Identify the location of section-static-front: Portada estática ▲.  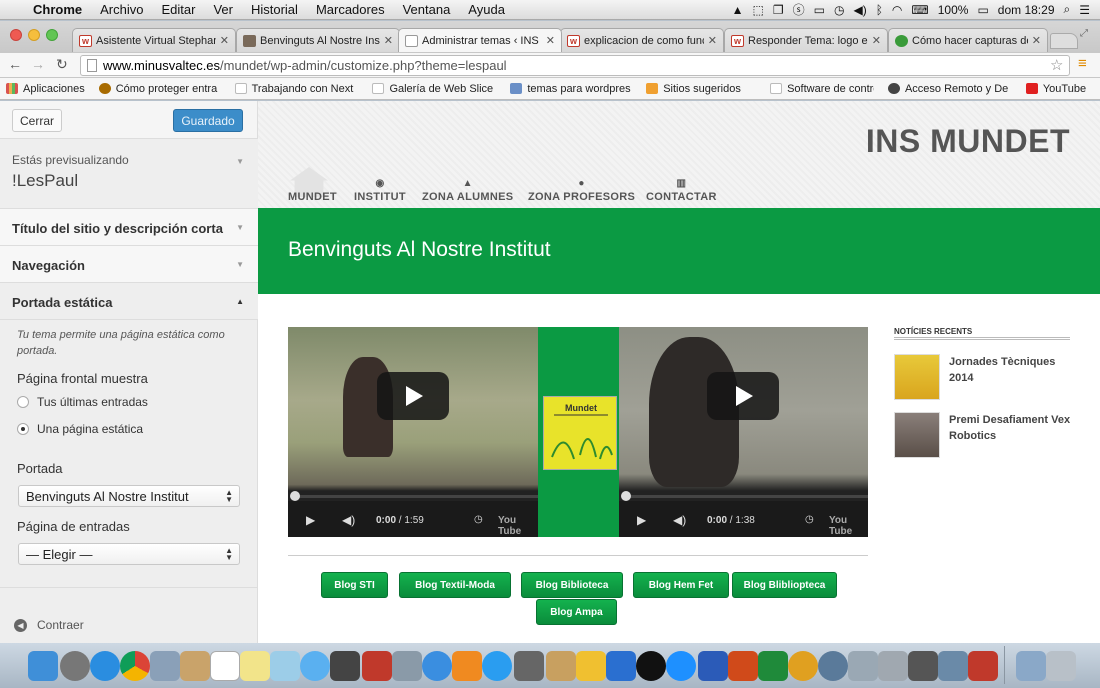
(129, 301).